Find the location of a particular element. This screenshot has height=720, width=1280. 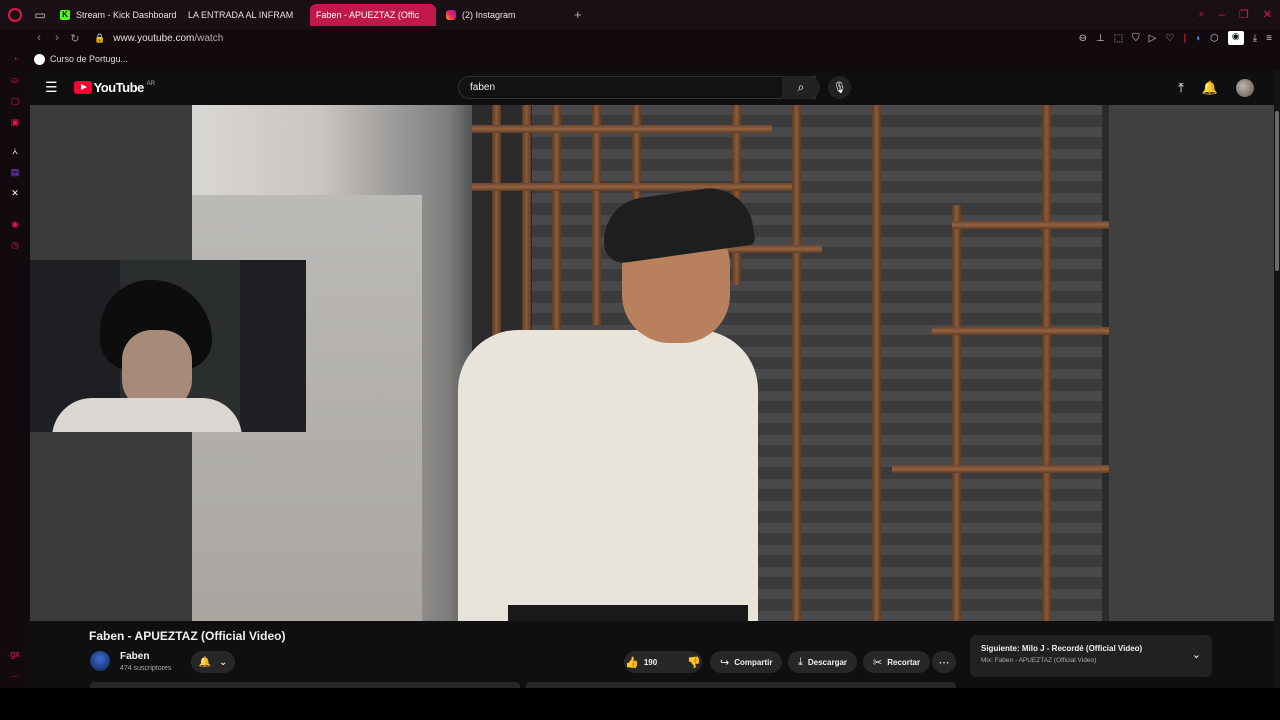

url-path: /watch is located at coordinates (209, 38).